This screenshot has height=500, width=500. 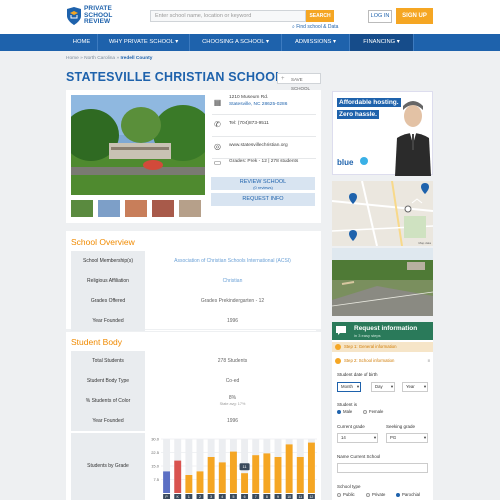 What do you see at coordinates (193, 421) in the screenshot?
I see `table-row: Year Founded 1996` at bounding box center [193, 421].